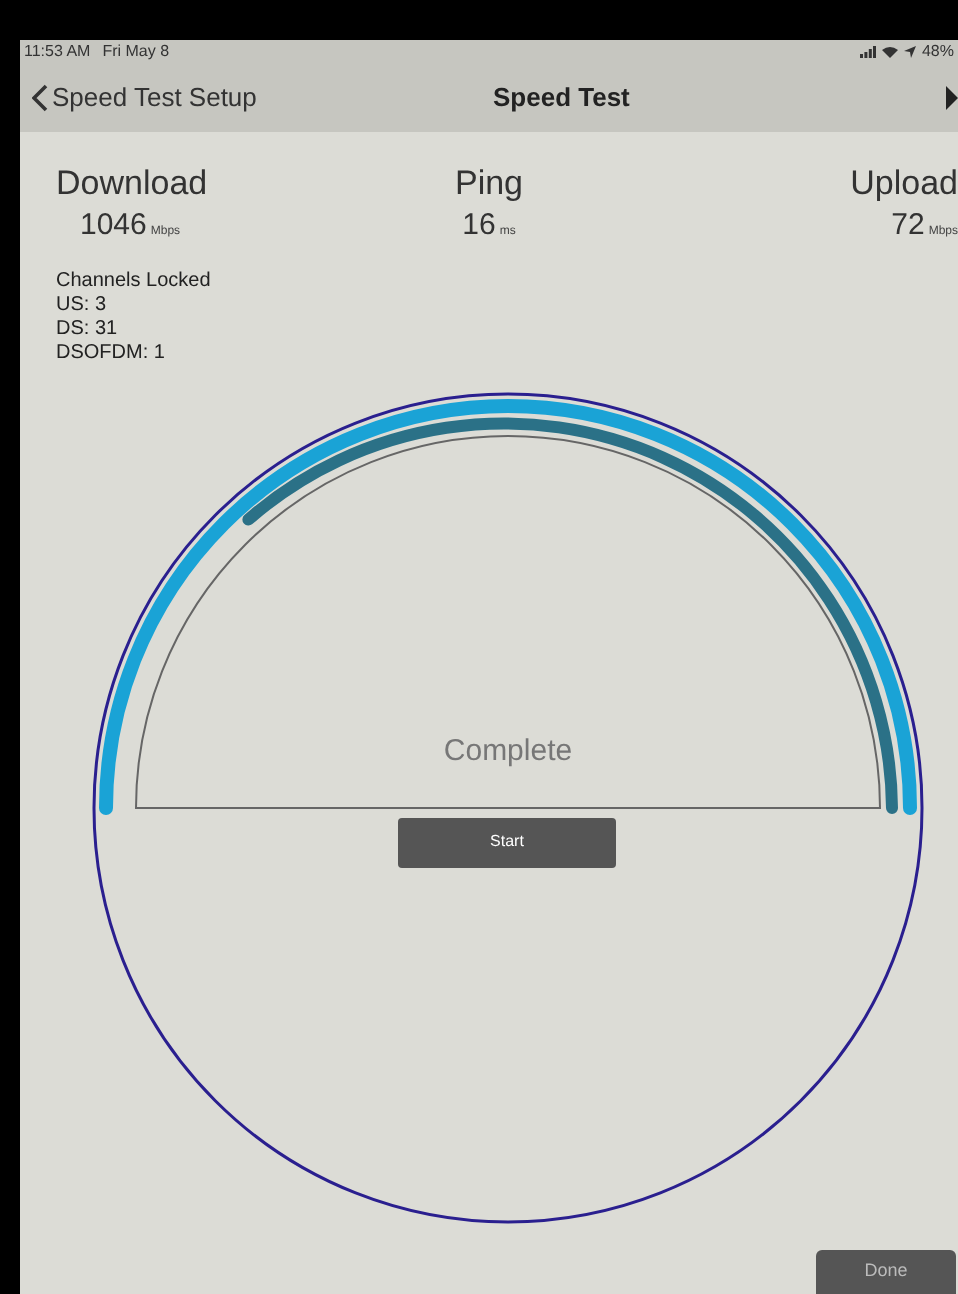 This screenshot has height=1294, width=958. What do you see at coordinates (132, 184) in the screenshot?
I see `stat-label: Download` at bounding box center [132, 184].